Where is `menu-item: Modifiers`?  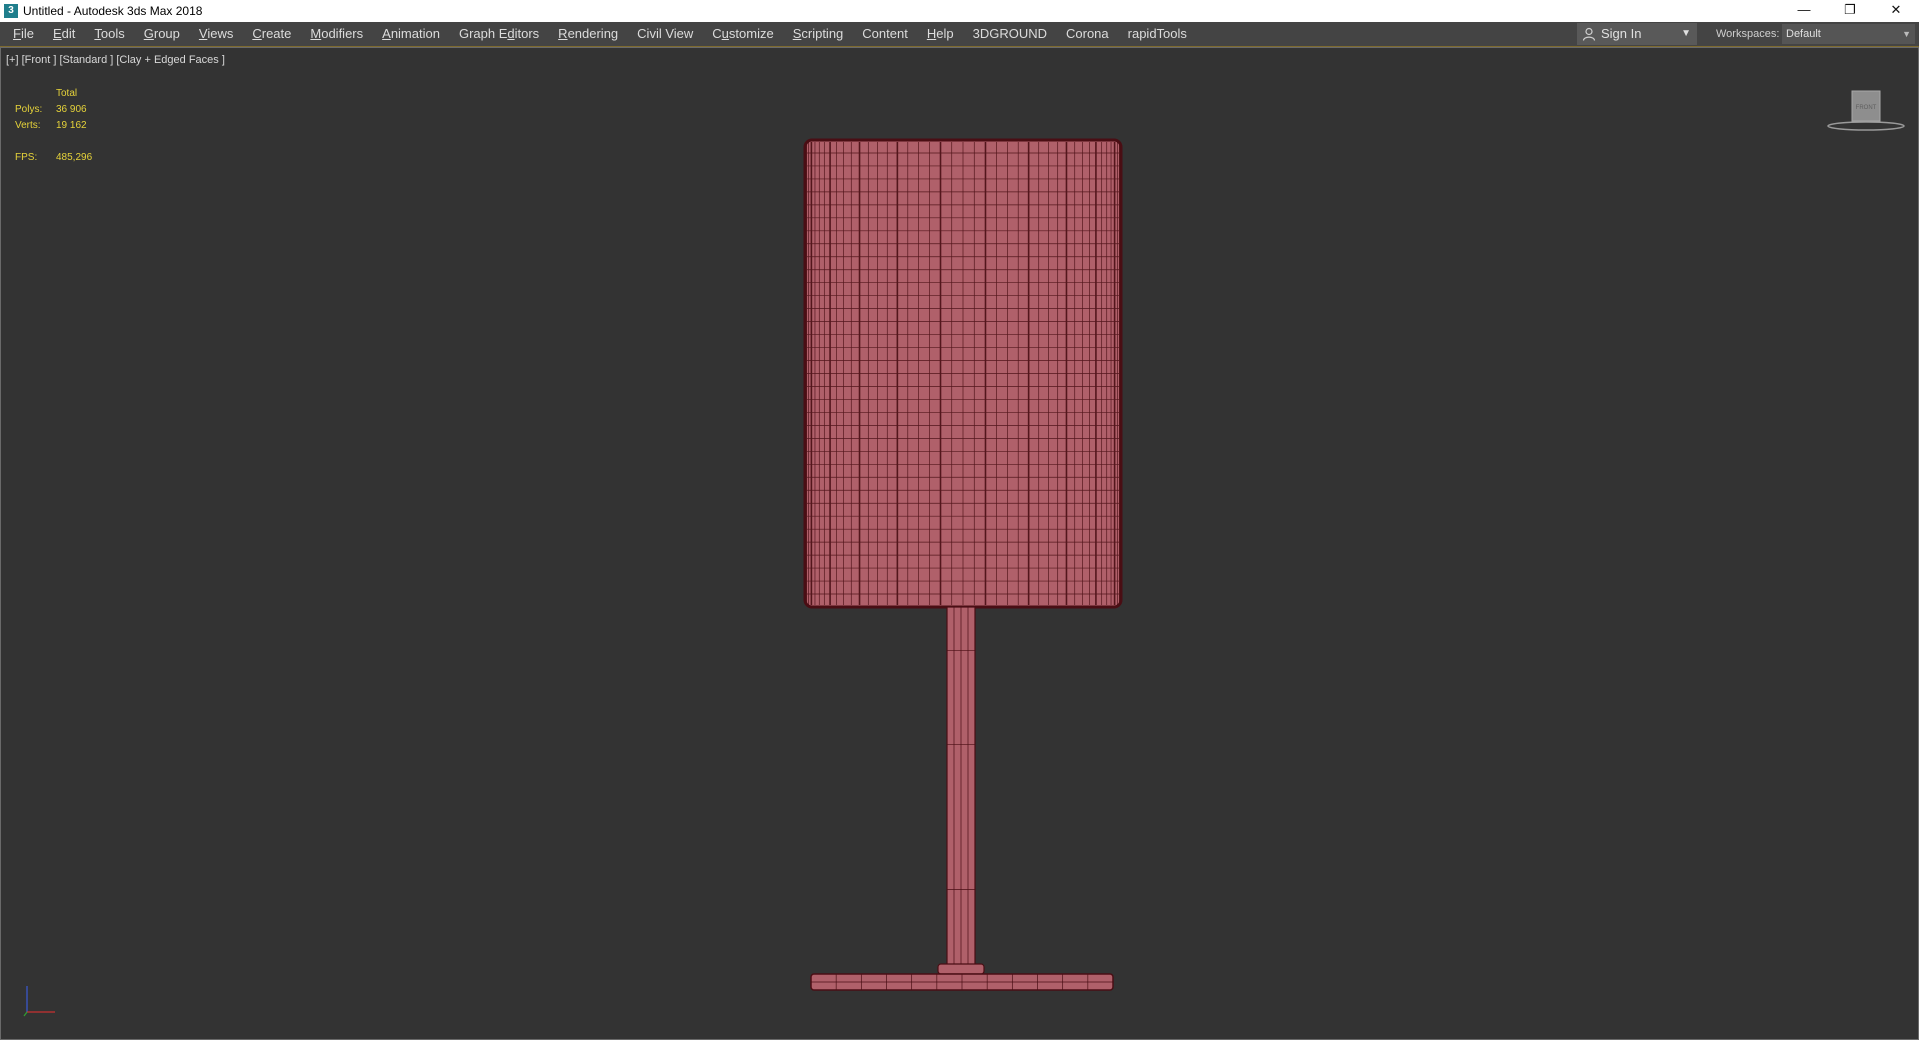
menu-item: Modifiers is located at coordinates (339, 34).